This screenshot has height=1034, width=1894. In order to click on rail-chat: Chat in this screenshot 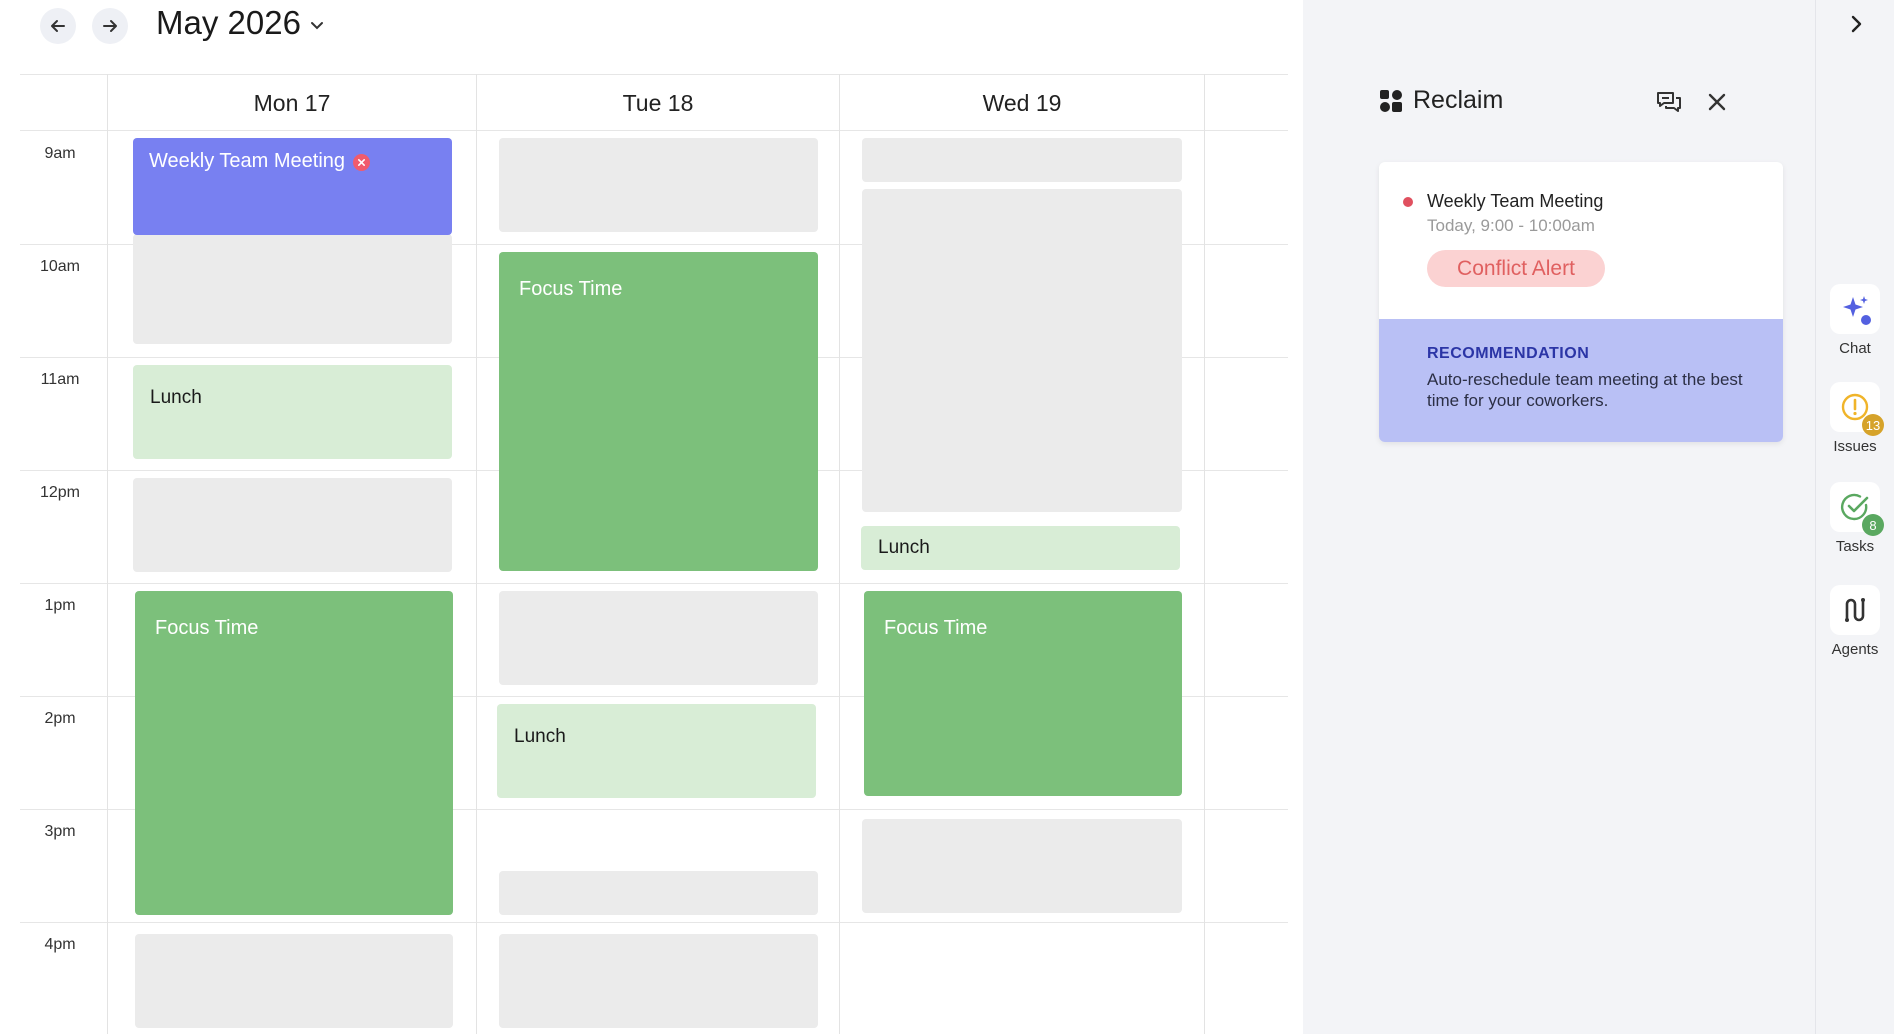, I will do `click(1855, 320)`.